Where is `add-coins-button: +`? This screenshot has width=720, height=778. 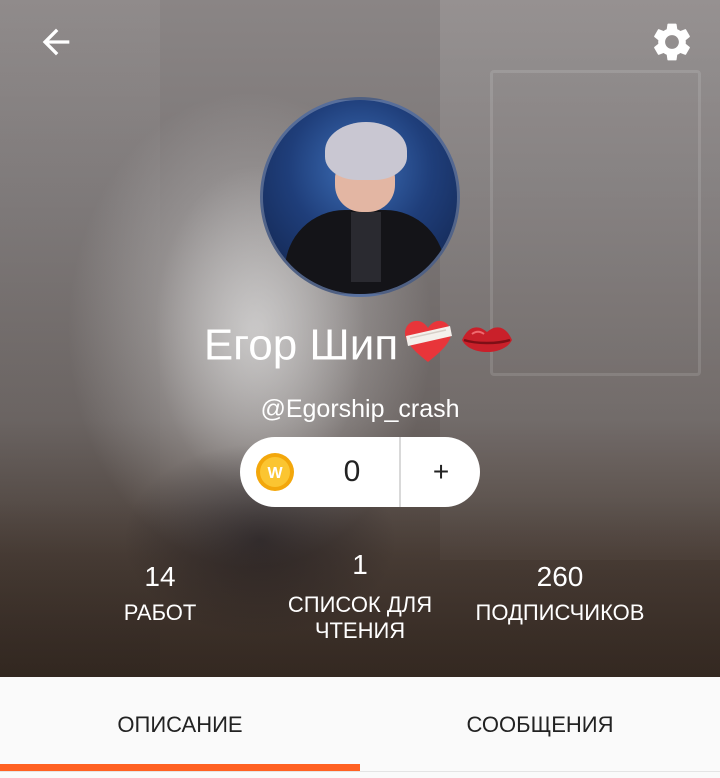 add-coins-button: + is located at coordinates (441, 472).